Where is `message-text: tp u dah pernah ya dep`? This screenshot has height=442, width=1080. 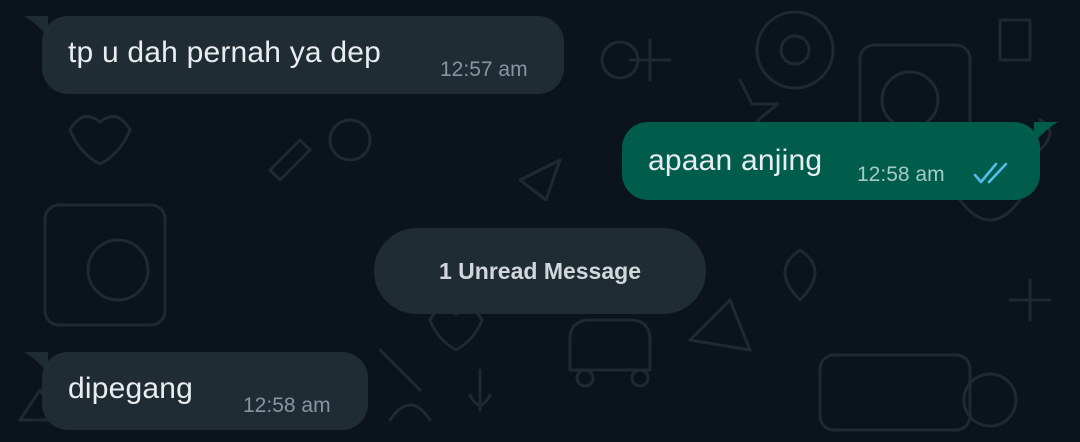 message-text: tp u dah pernah ya dep is located at coordinates (224, 52).